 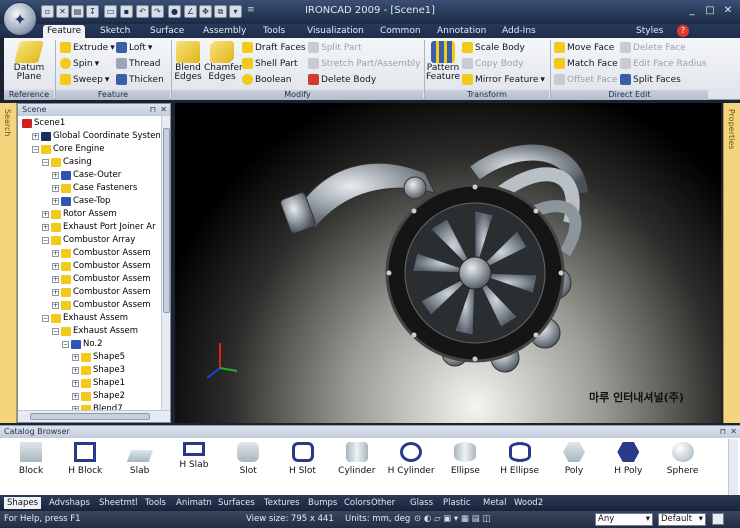 What do you see at coordinates (303, 459) in the screenshot?
I see `catalog-item: H Slot` at bounding box center [303, 459].